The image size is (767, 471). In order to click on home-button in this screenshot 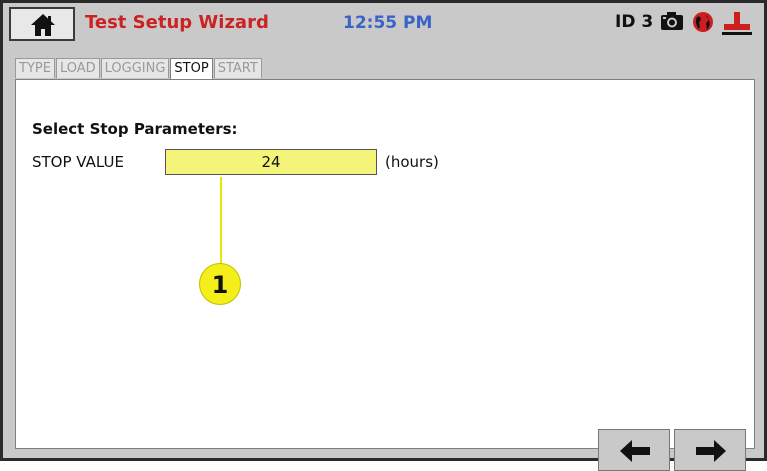, I will do `click(42, 24)`.